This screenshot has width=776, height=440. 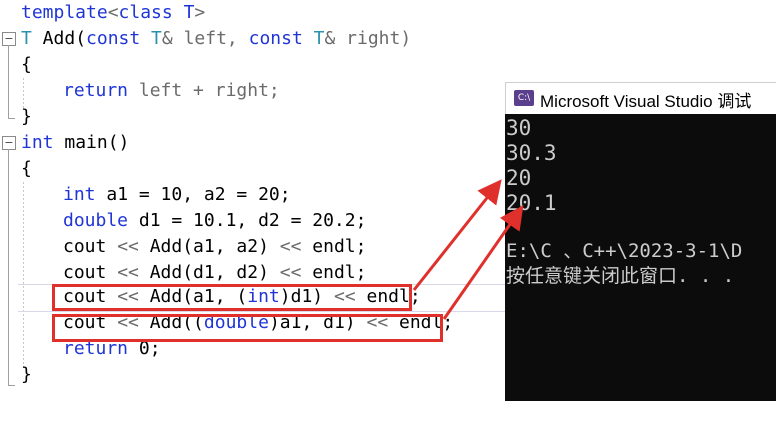 What do you see at coordinates (624, 251) in the screenshot?
I see `console-output-line: E:\C 、C++\2023-3-1\D` at bounding box center [624, 251].